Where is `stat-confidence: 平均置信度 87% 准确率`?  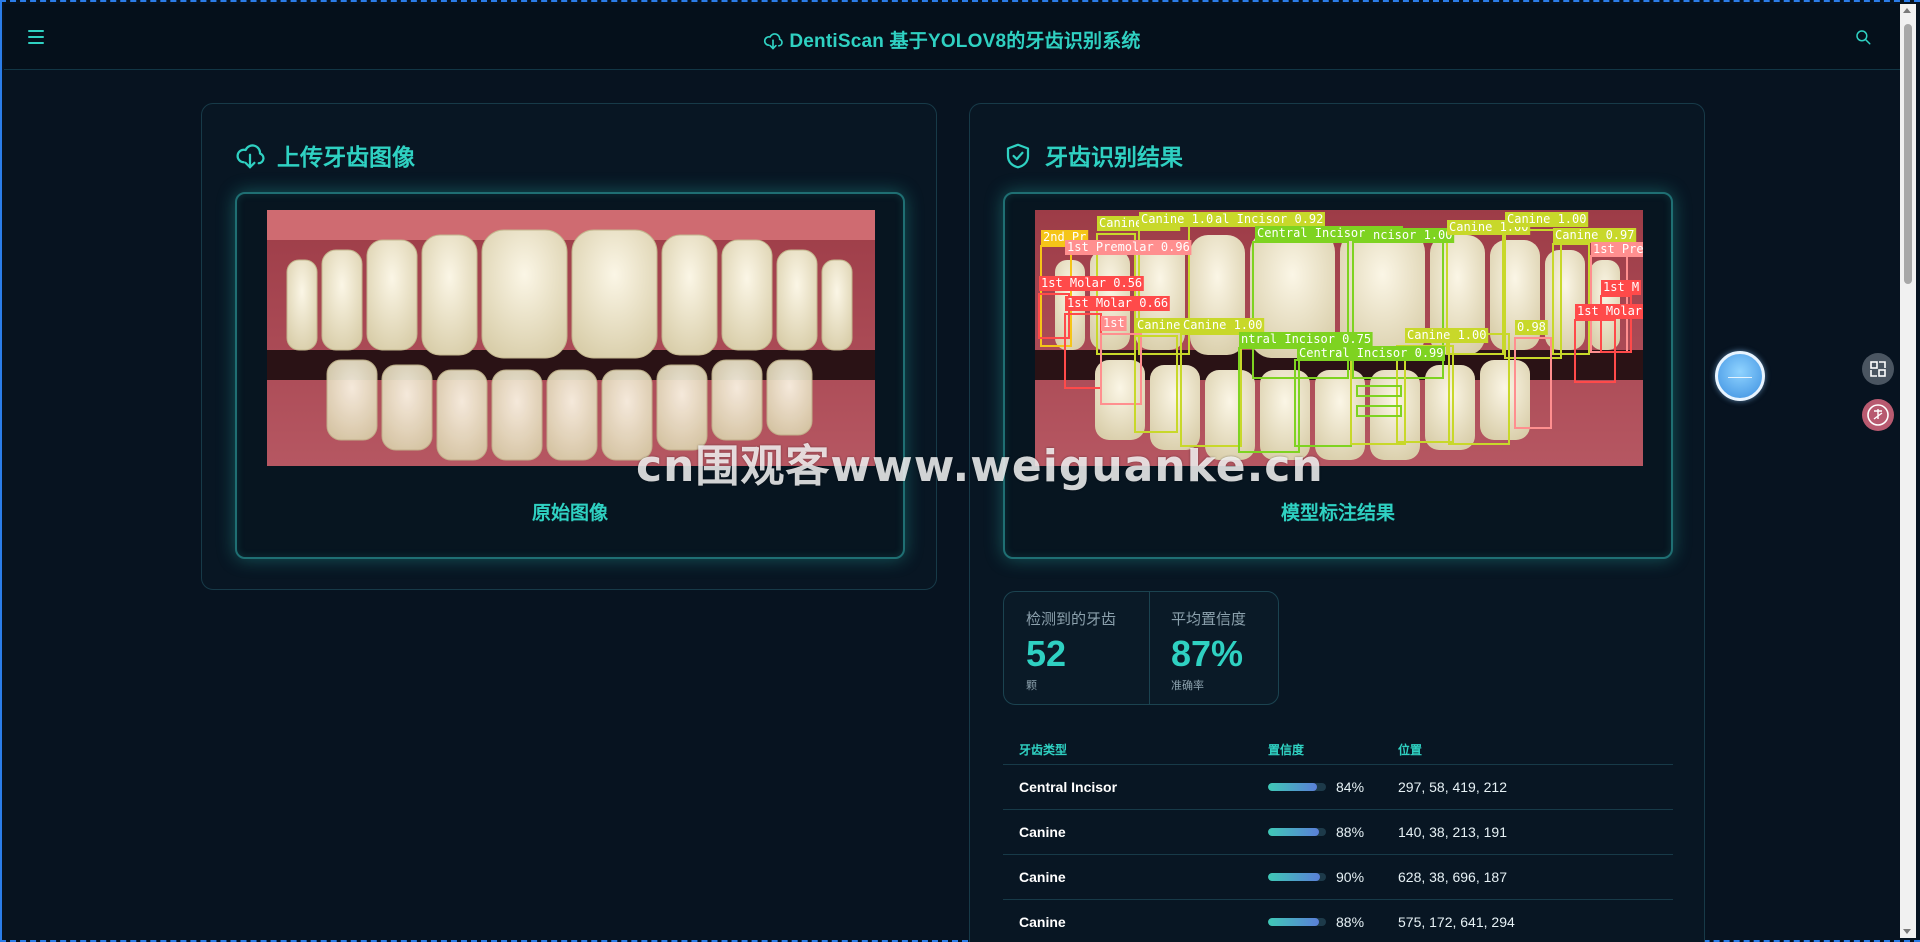
stat-confidence: 平均置信度 87% 准确率 is located at coordinates (1208, 650).